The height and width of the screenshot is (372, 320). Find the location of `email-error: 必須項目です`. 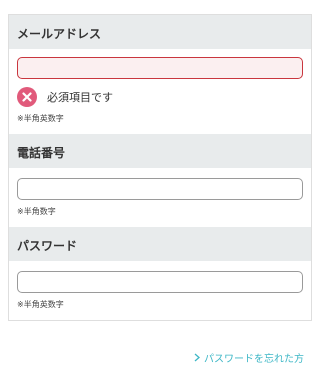

email-error: 必須項目です is located at coordinates (160, 97).